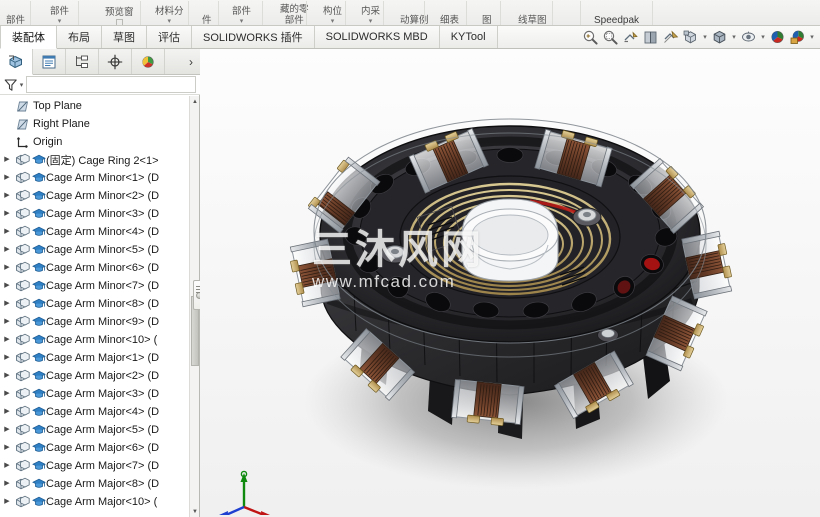 The width and height of the screenshot is (820, 517). What do you see at coordinates (650, 37) in the screenshot?
I see `previous-view-icon` at bounding box center [650, 37].